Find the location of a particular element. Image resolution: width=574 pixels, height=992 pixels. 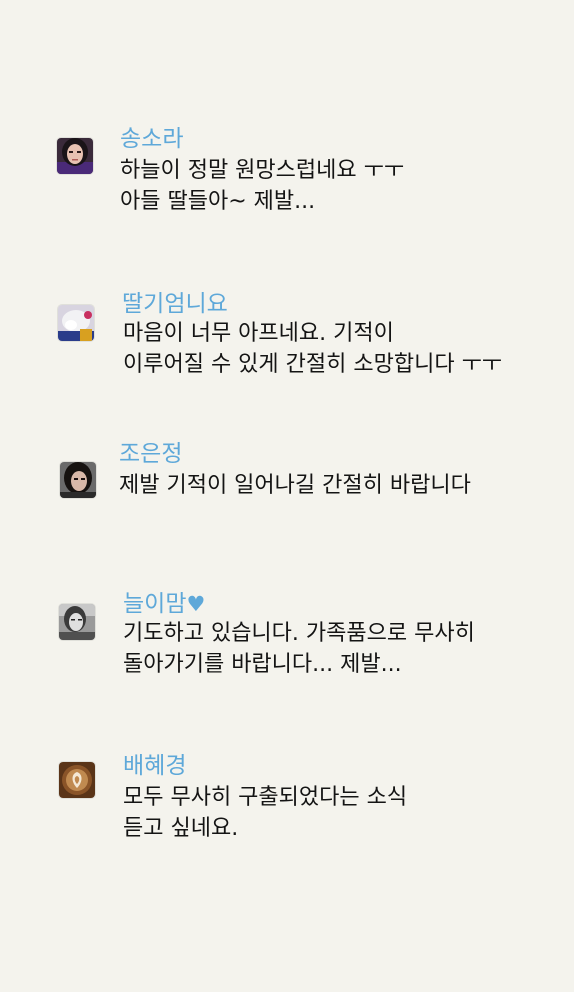

comment-text: 제발 기적이 일어나길 간절히 바랍니다 is located at coordinates (295, 485).